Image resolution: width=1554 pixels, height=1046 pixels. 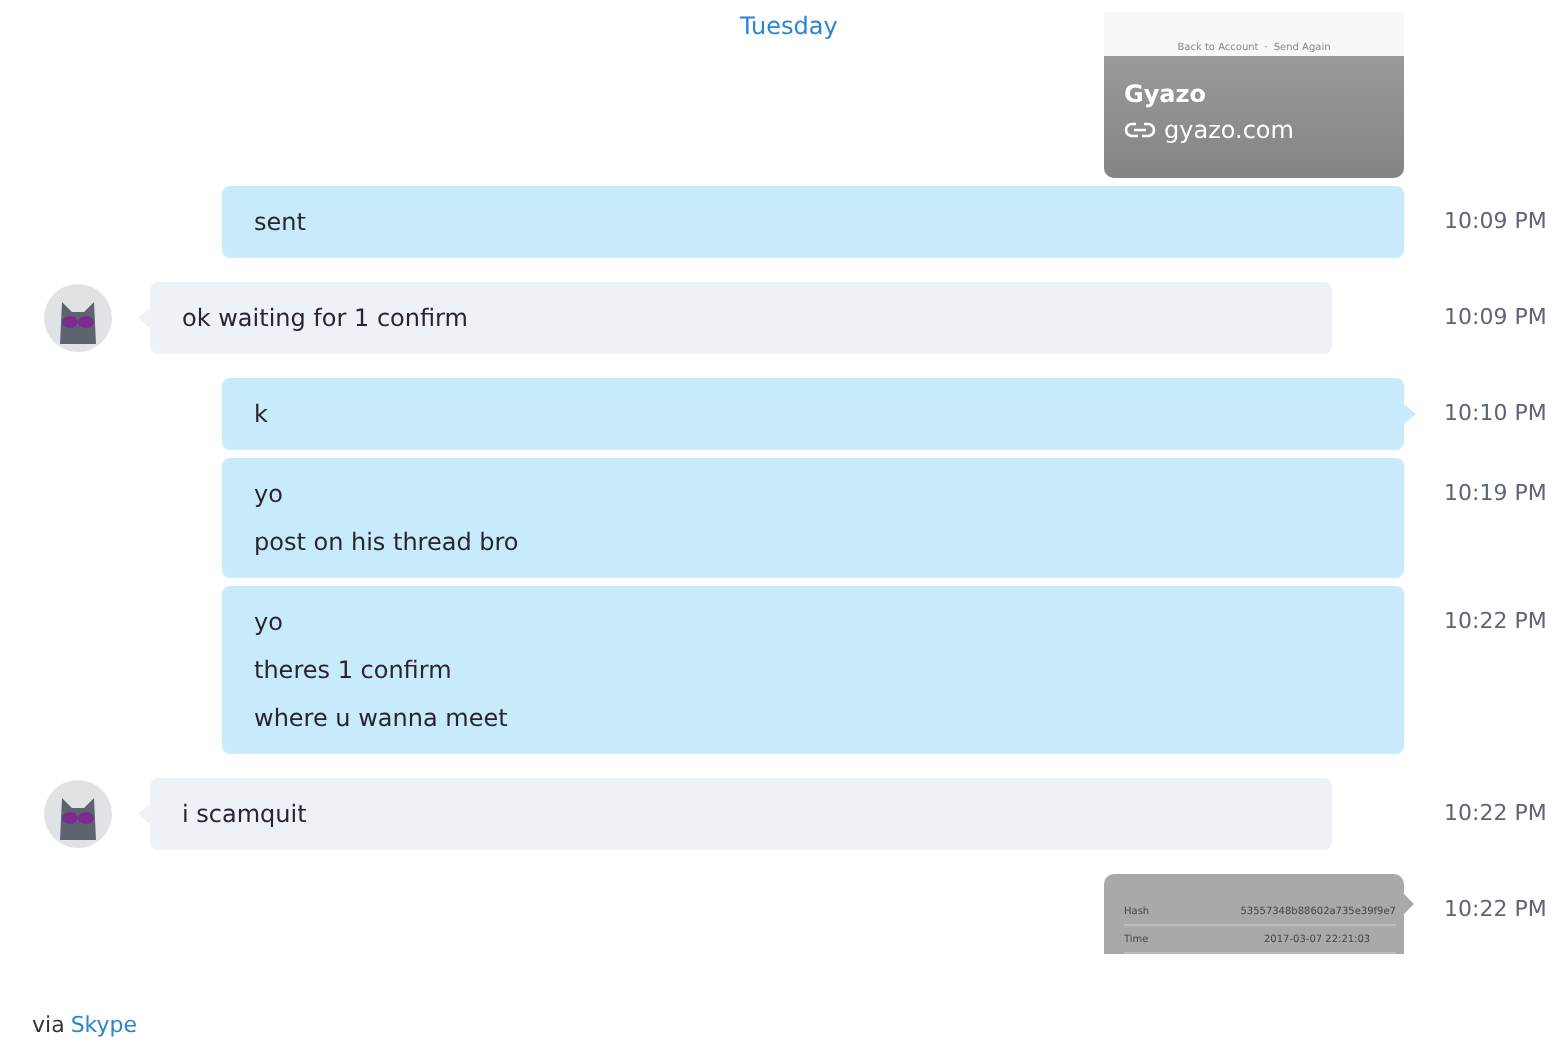 I want to click on date-divider: Tuesday, so click(x=789, y=26).